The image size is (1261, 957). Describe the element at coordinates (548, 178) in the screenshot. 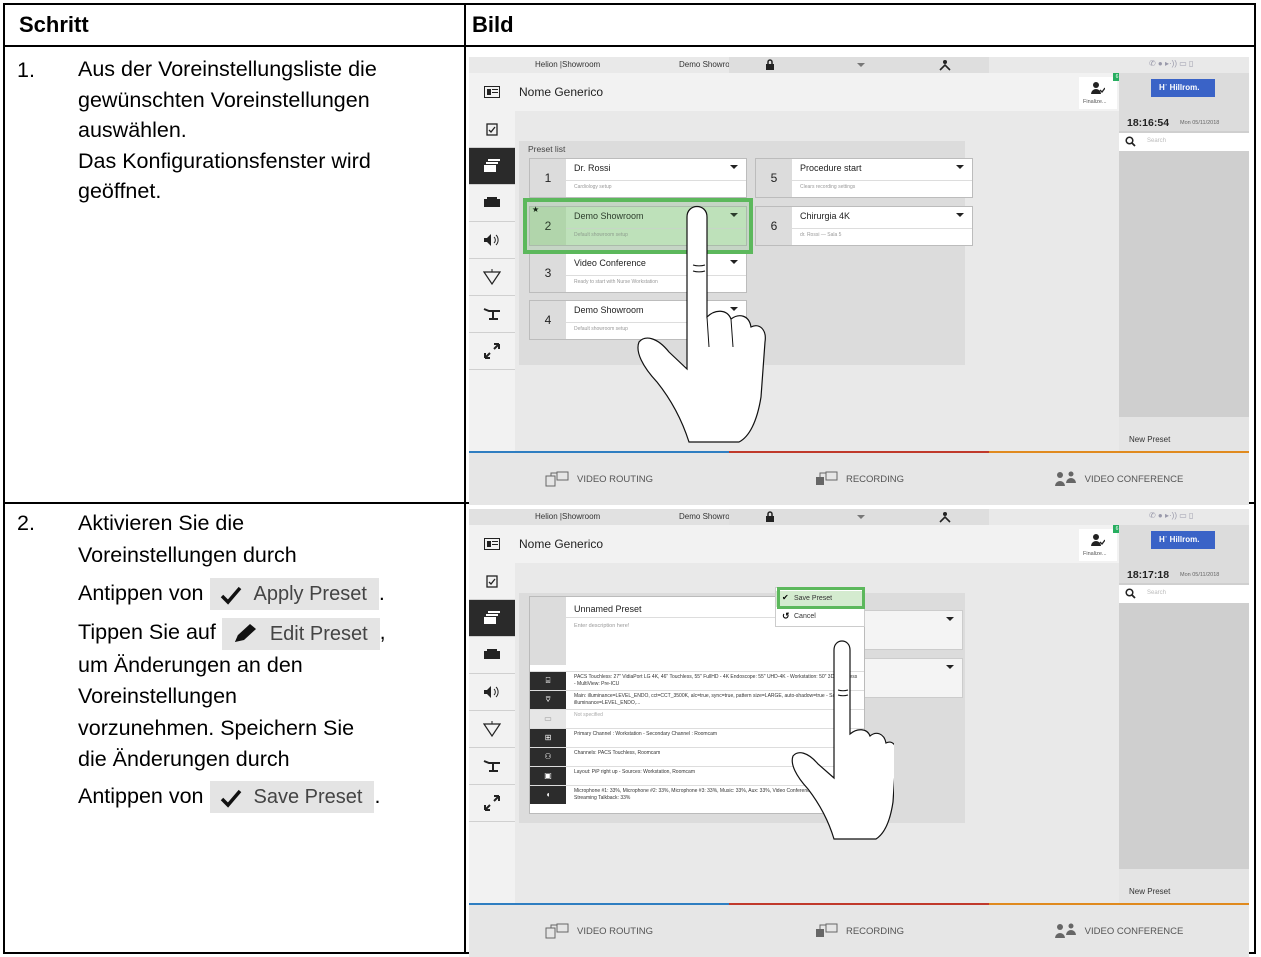

I see `preset-number: 1` at that location.